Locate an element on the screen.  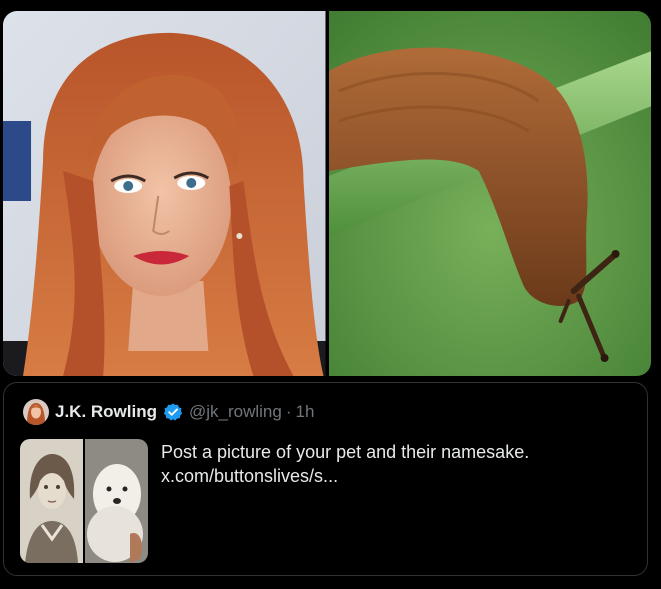
verified-badge-icon is located at coordinates (173, 412).